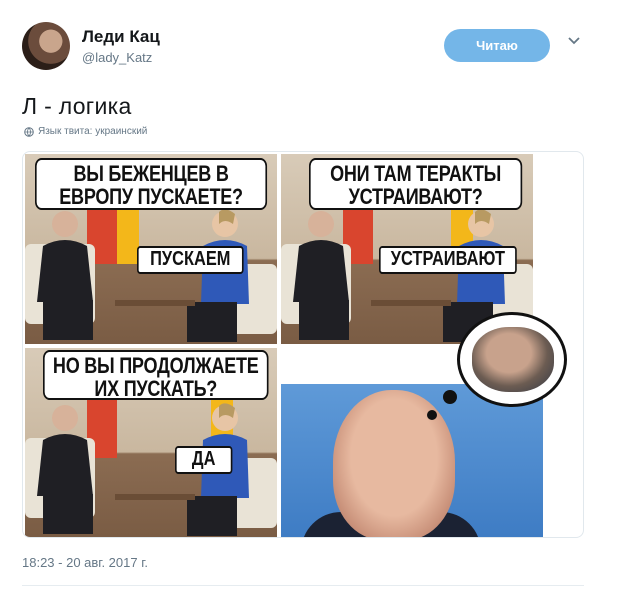 The height and width of the screenshot is (593, 617). Describe the element at coordinates (128, 234) in the screenshot. I see `flag-gold` at that location.